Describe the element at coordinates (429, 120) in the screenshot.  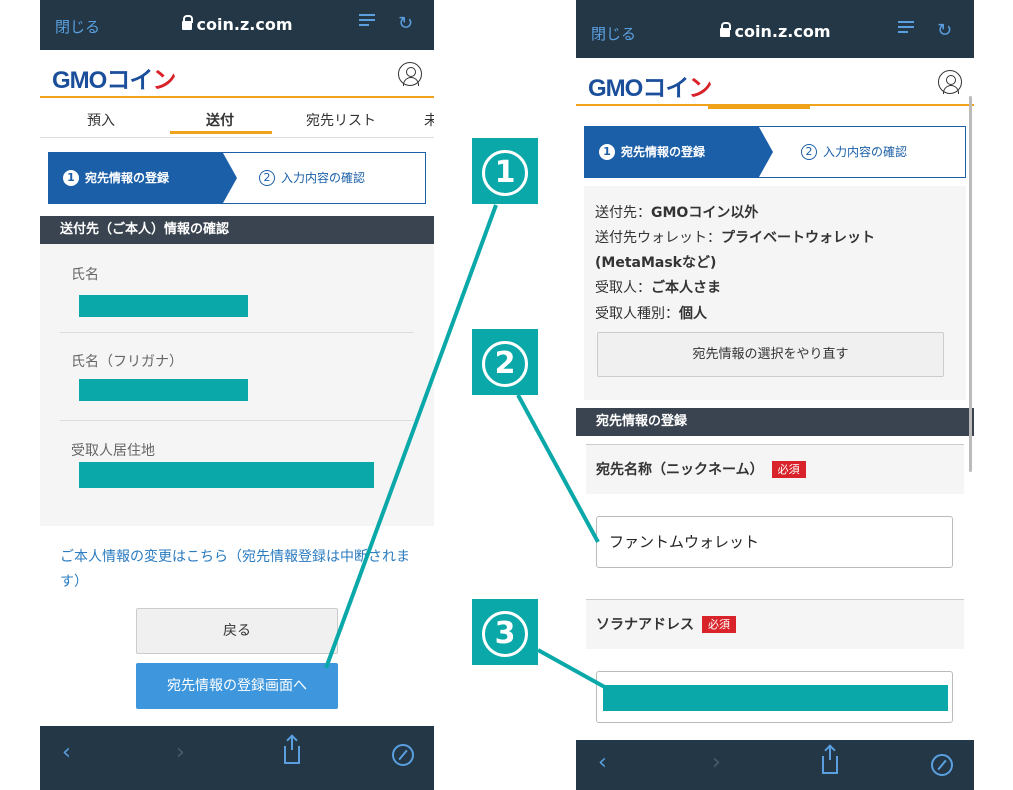
I see `tab-more: 未` at that location.